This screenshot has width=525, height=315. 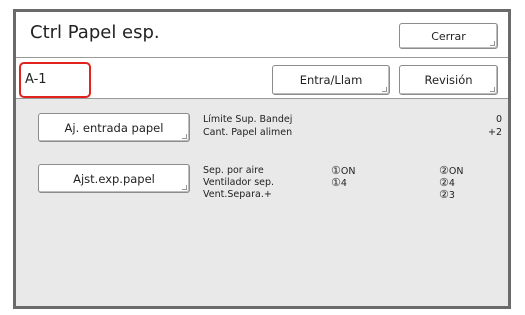 What do you see at coordinates (248, 132) in the screenshot?
I see `paper-feed-amount-label: Cant. Papel alimen` at bounding box center [248, 132].